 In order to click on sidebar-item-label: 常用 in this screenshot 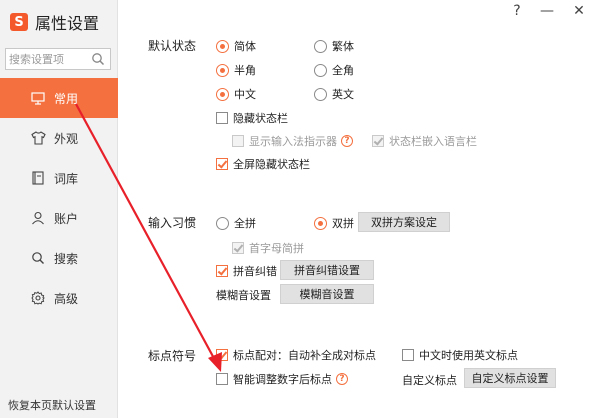, I will do `click(66, 98)`.